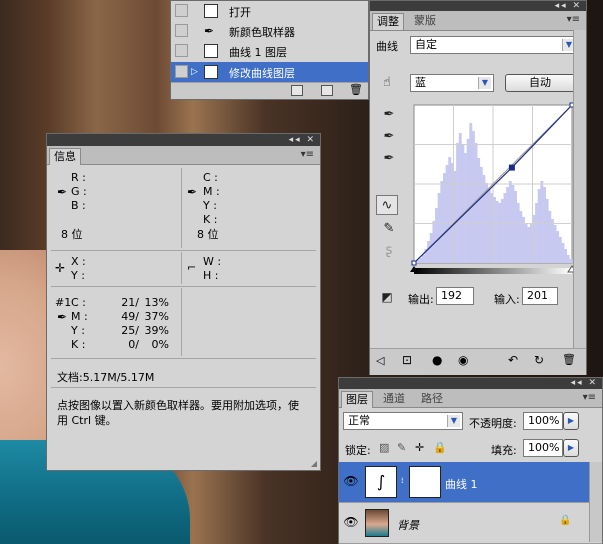 The image size is (603, 544). Describe the element at coordinates (571, 448) in the screenshot. I see `fill-slider-arrow-icon: ▶` at that location.